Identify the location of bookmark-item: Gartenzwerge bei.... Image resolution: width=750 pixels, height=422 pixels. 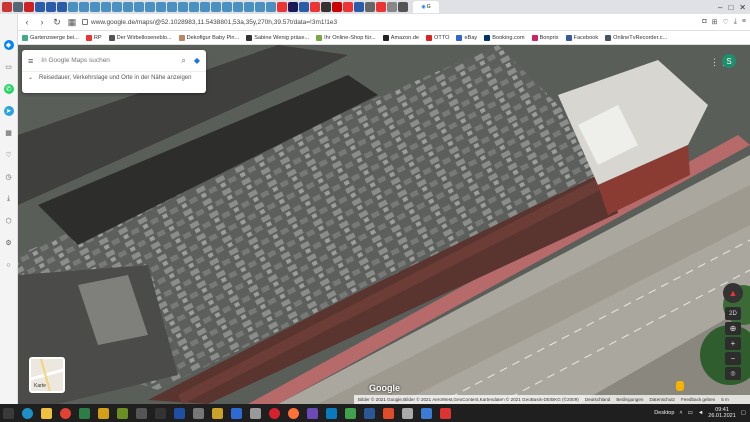
(50, 37).